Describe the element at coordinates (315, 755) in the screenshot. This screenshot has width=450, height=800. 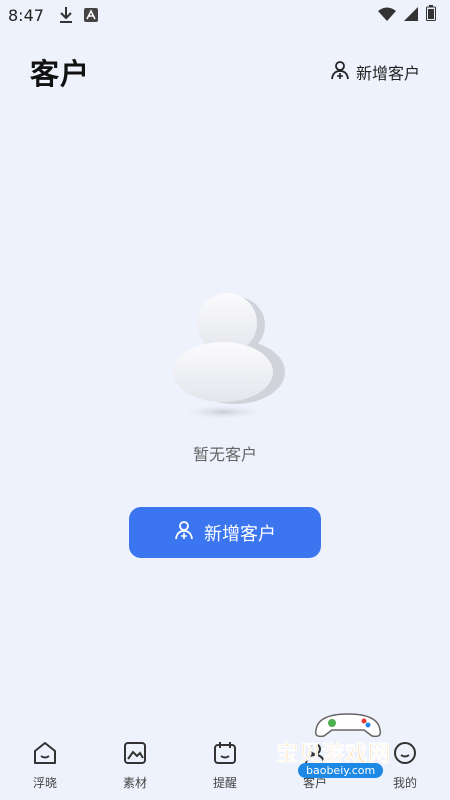
I see `user-icon` at that location.